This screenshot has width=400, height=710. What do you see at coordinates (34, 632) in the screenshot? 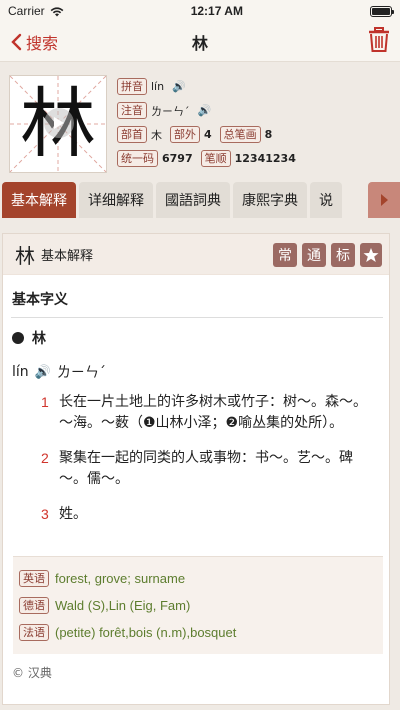
I see `language-tag: 法语` at bounding box center [34, 632].